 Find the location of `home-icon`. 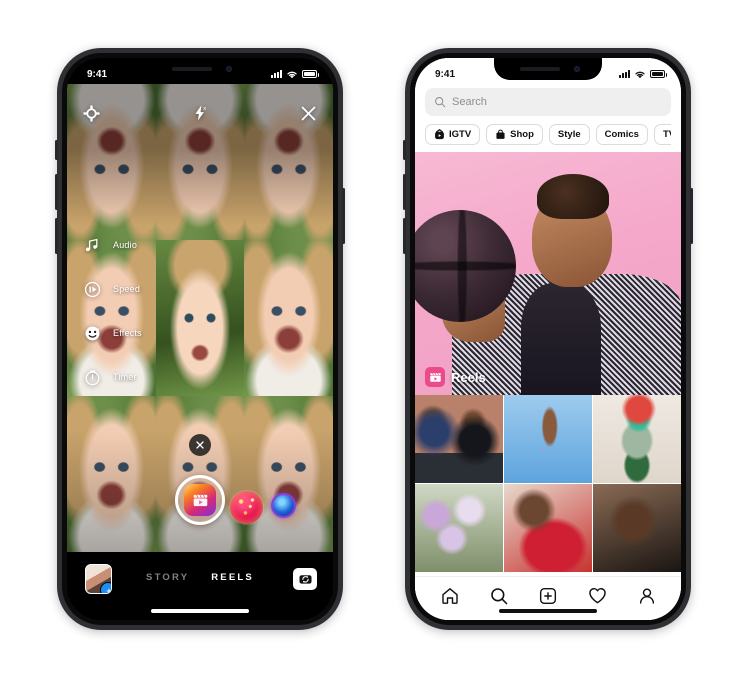

home-icon is located at coordinates (449, 595).